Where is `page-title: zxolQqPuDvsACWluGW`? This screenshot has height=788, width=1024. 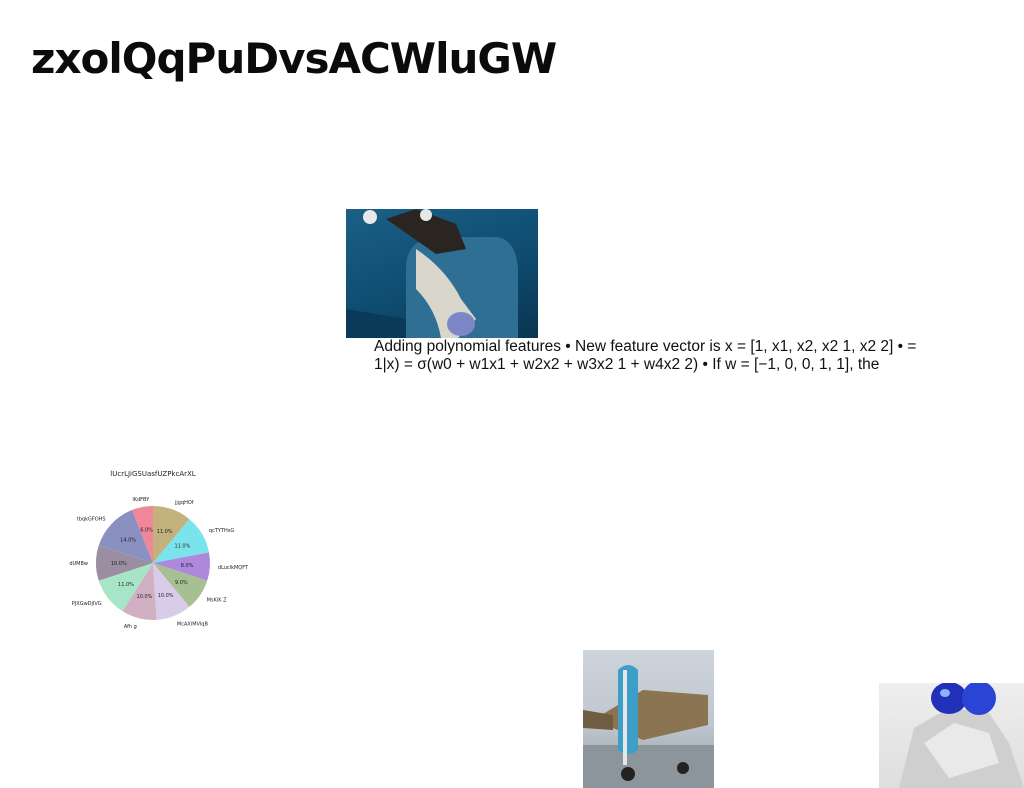 page-title: zxolQqPuDvsACWluGW is located at coordinates (294, 58).